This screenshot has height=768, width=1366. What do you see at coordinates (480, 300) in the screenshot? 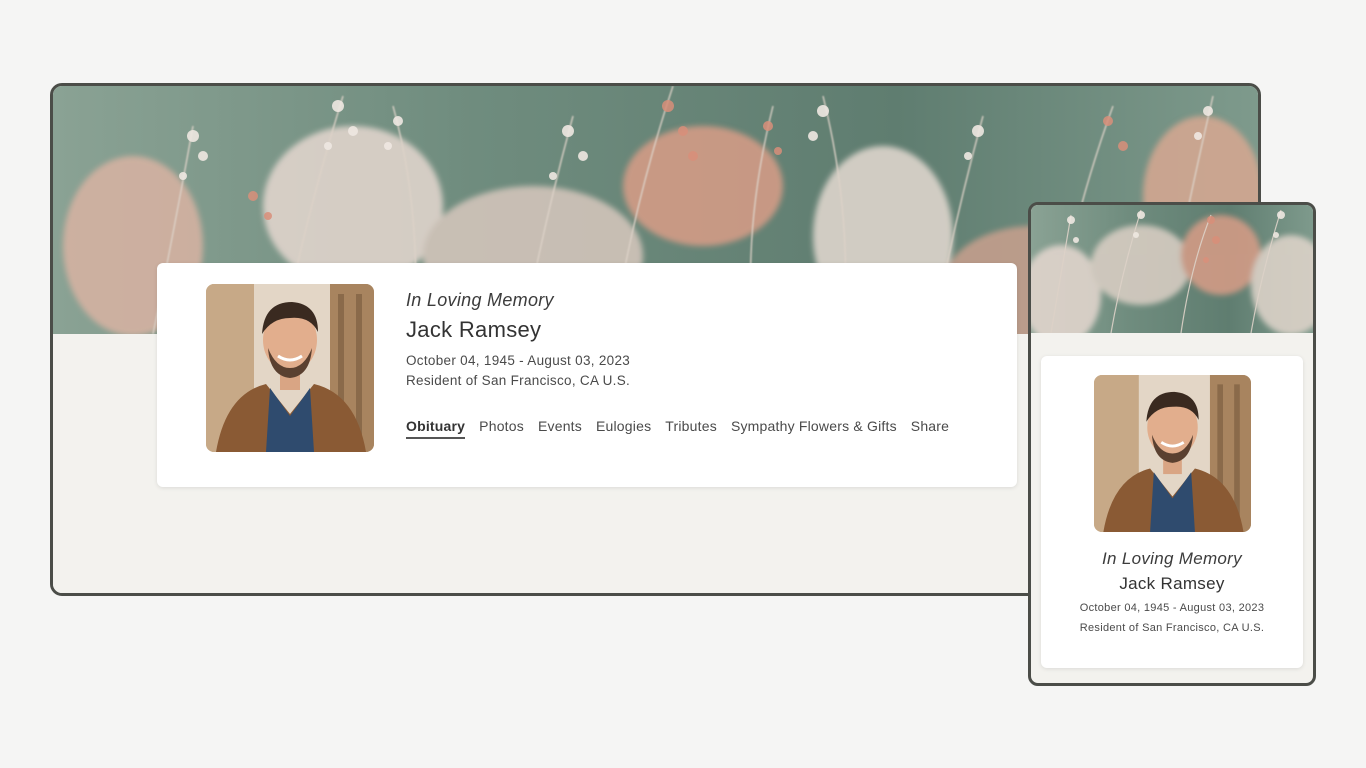
I see `memory-heading: In Loving Memory` at bounding box center [480, 300].